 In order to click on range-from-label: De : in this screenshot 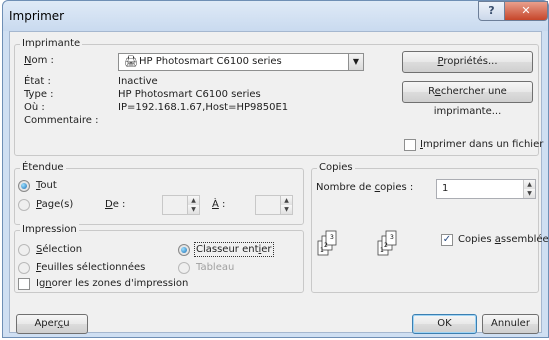, I will do `click(115, 204)`.